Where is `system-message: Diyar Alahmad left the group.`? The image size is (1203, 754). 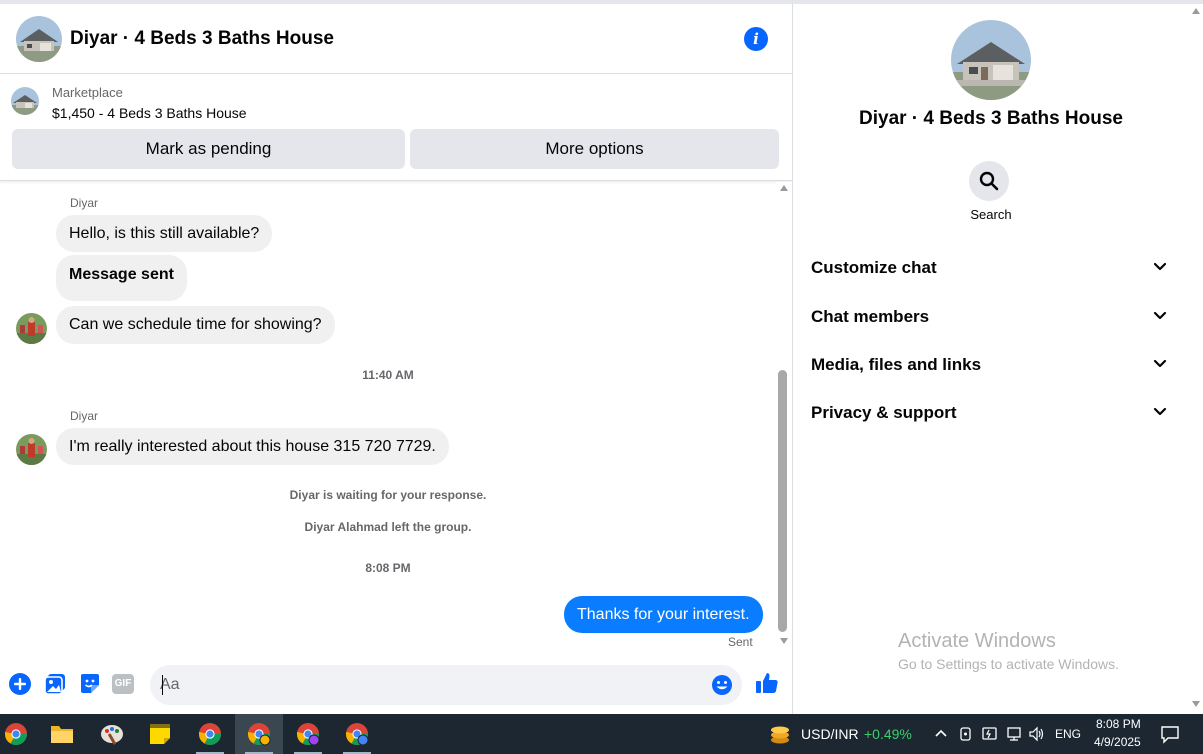
system-message: Diyar Alahmad left the group. is located at coordinates (388, 527).